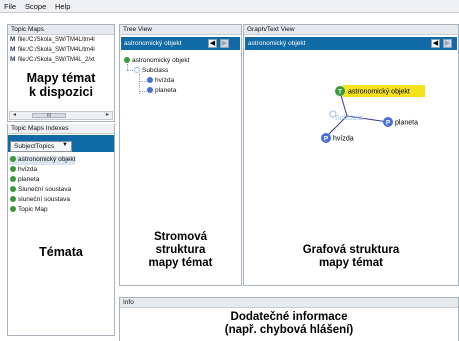 The image size is (459, 341). What do you see at coordinates (33, 209) in the screenshot?
I see `topic-label: Topic Map` at bounding box center [33, 209].